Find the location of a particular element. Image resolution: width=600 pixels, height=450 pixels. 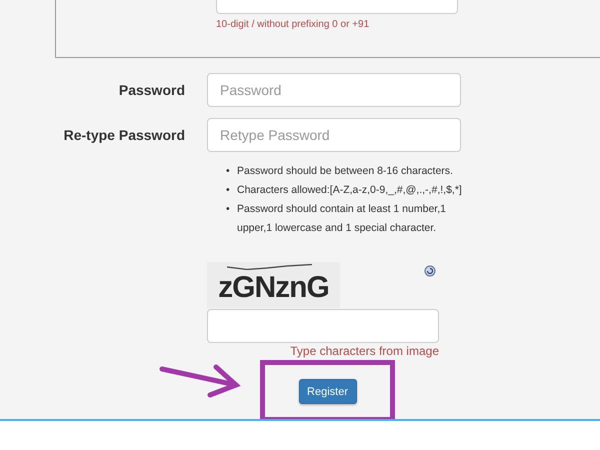

captcha-hint: Type characters from image is located at coordinates (364, 351).